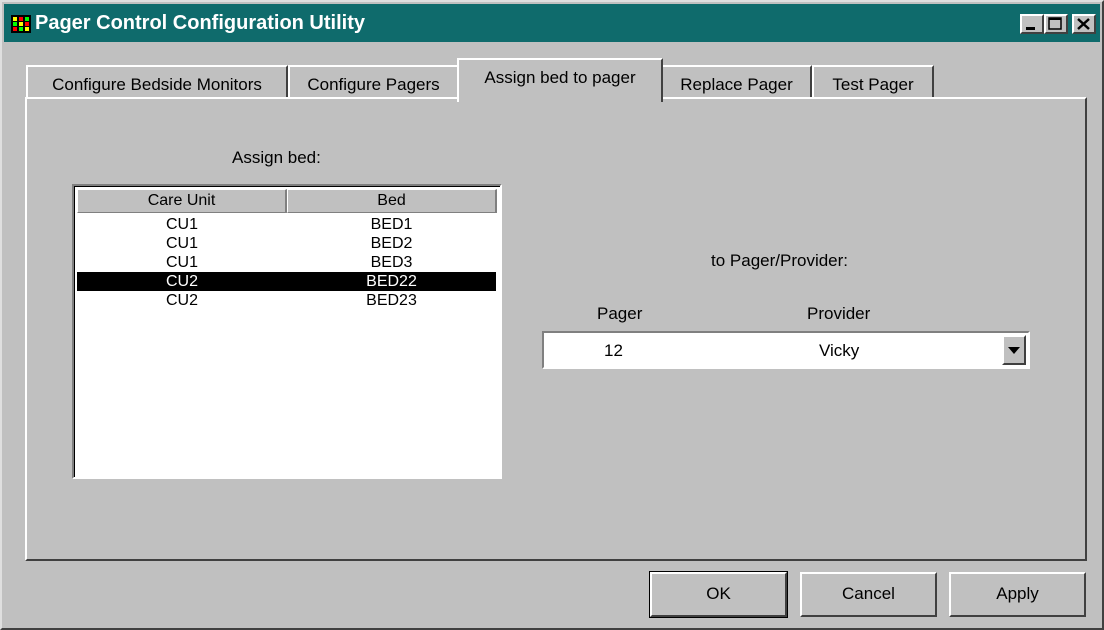 This screenshot has width=1104, height=630. Describe the element at coordinates (200, 23) in the screenshot. I see `window-title: Pager Control Configuration Utility` at that location.